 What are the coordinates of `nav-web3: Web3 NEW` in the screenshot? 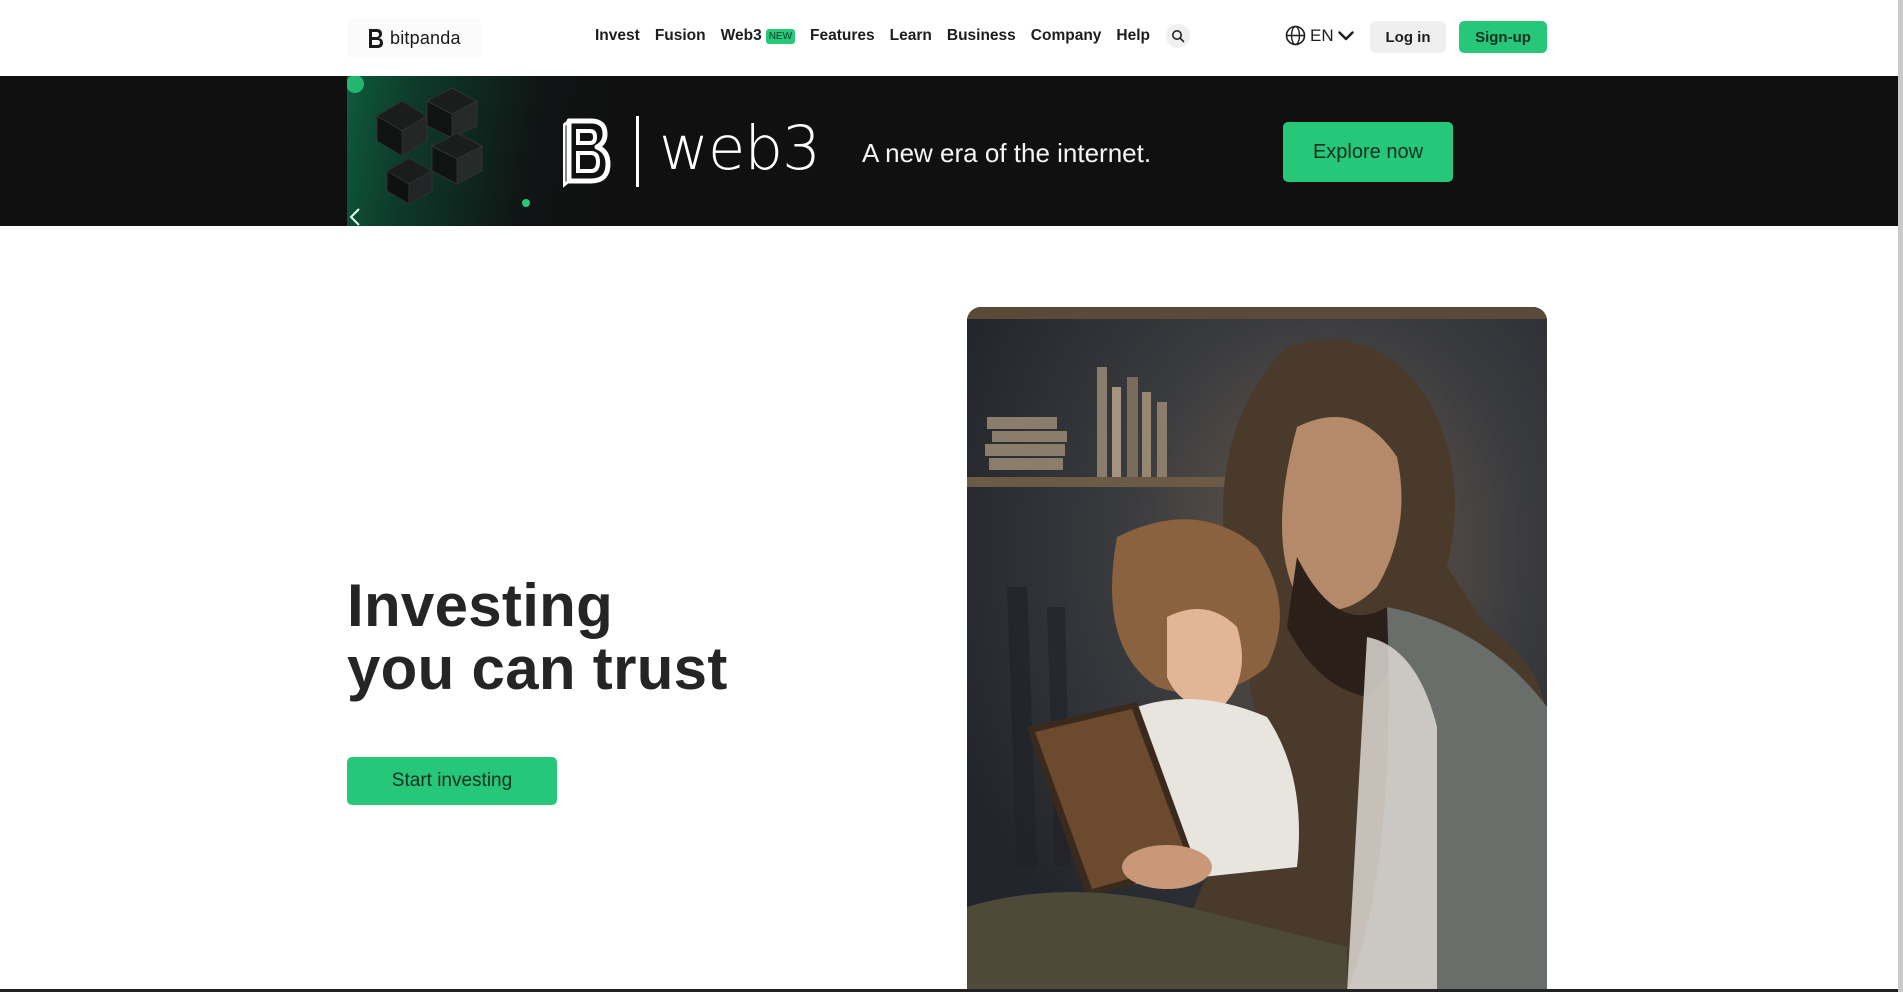 It's located at (758, 36).